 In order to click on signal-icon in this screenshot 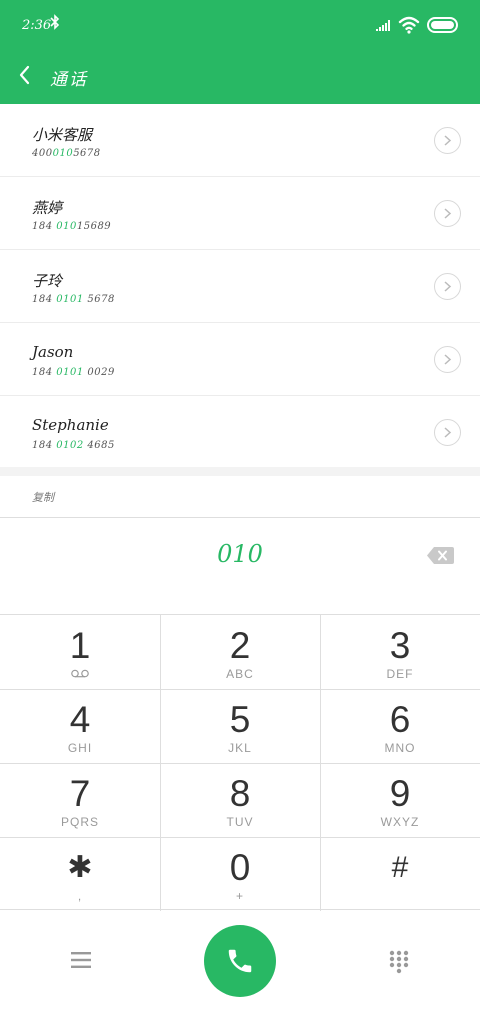, I will do `click(383, 25)`.